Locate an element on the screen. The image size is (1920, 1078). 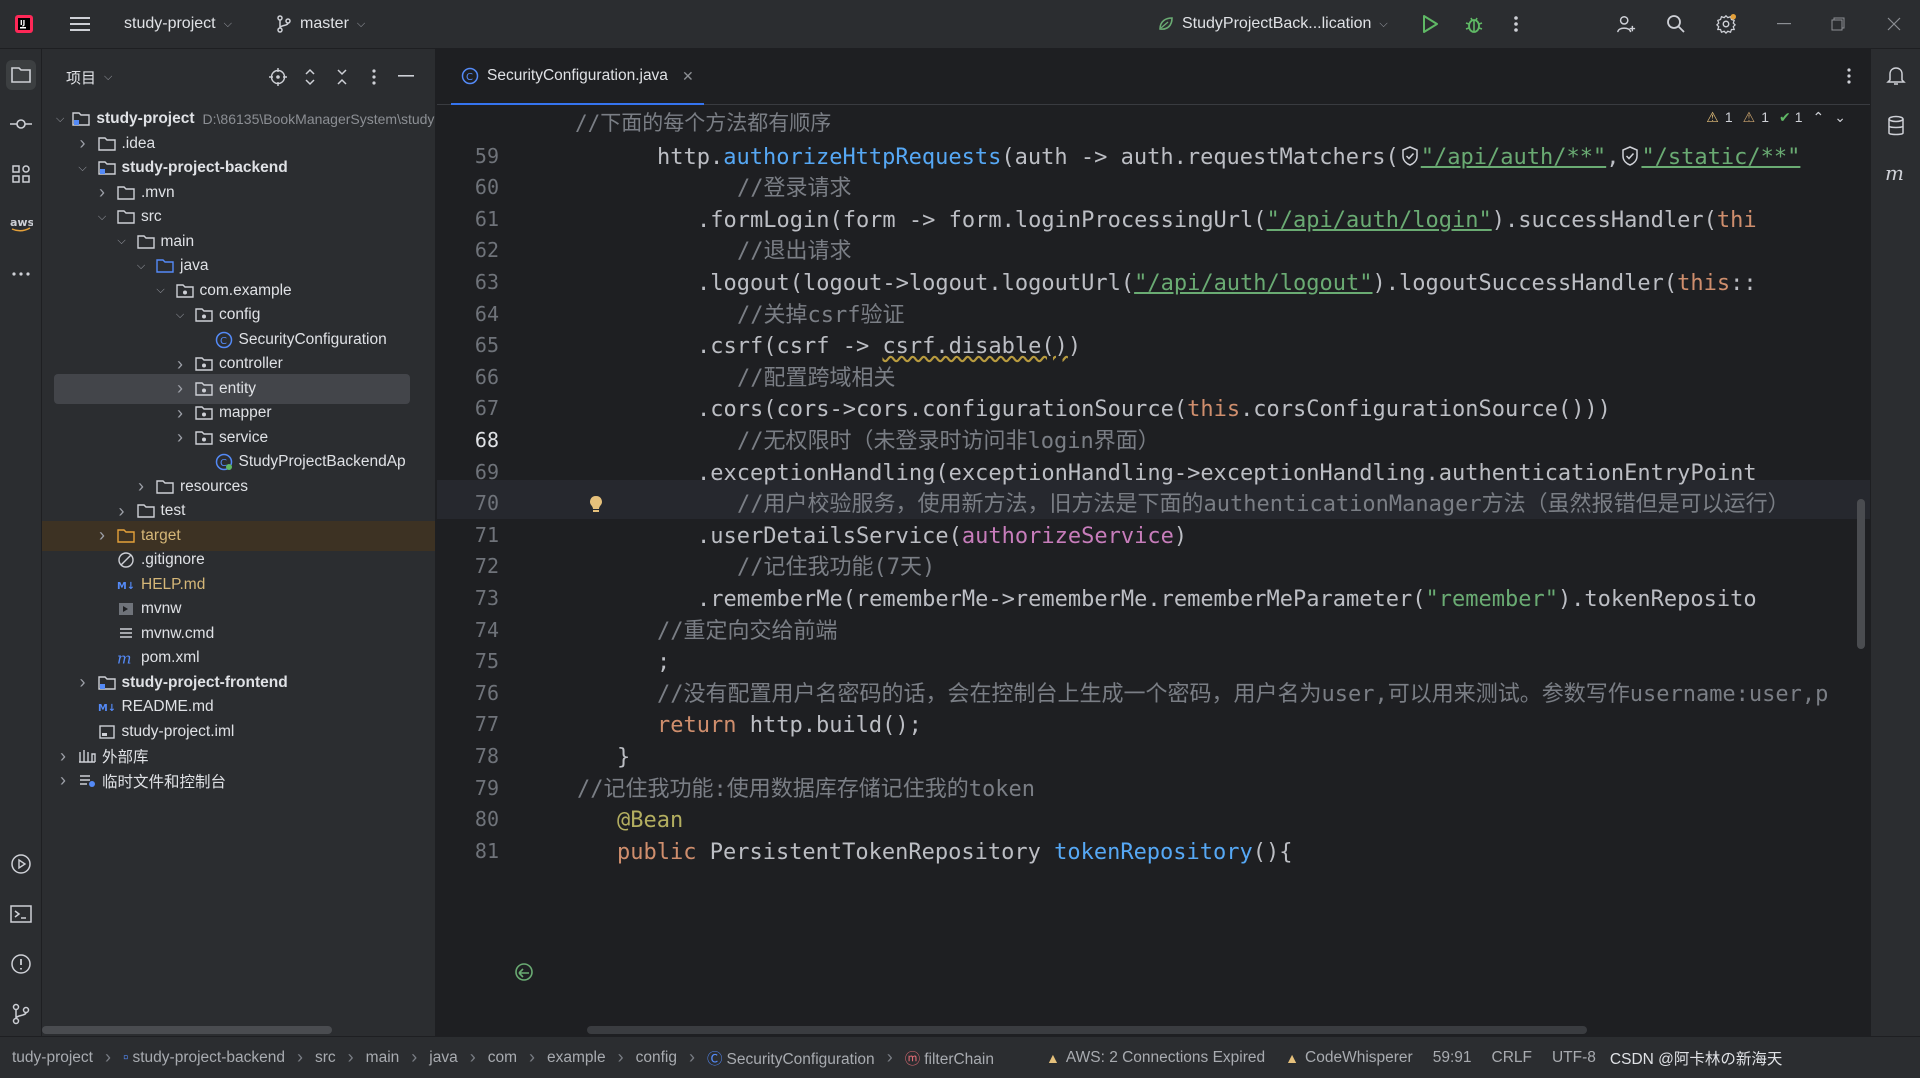
project-panel-title: 项目 is located at coordinates (81, 77).